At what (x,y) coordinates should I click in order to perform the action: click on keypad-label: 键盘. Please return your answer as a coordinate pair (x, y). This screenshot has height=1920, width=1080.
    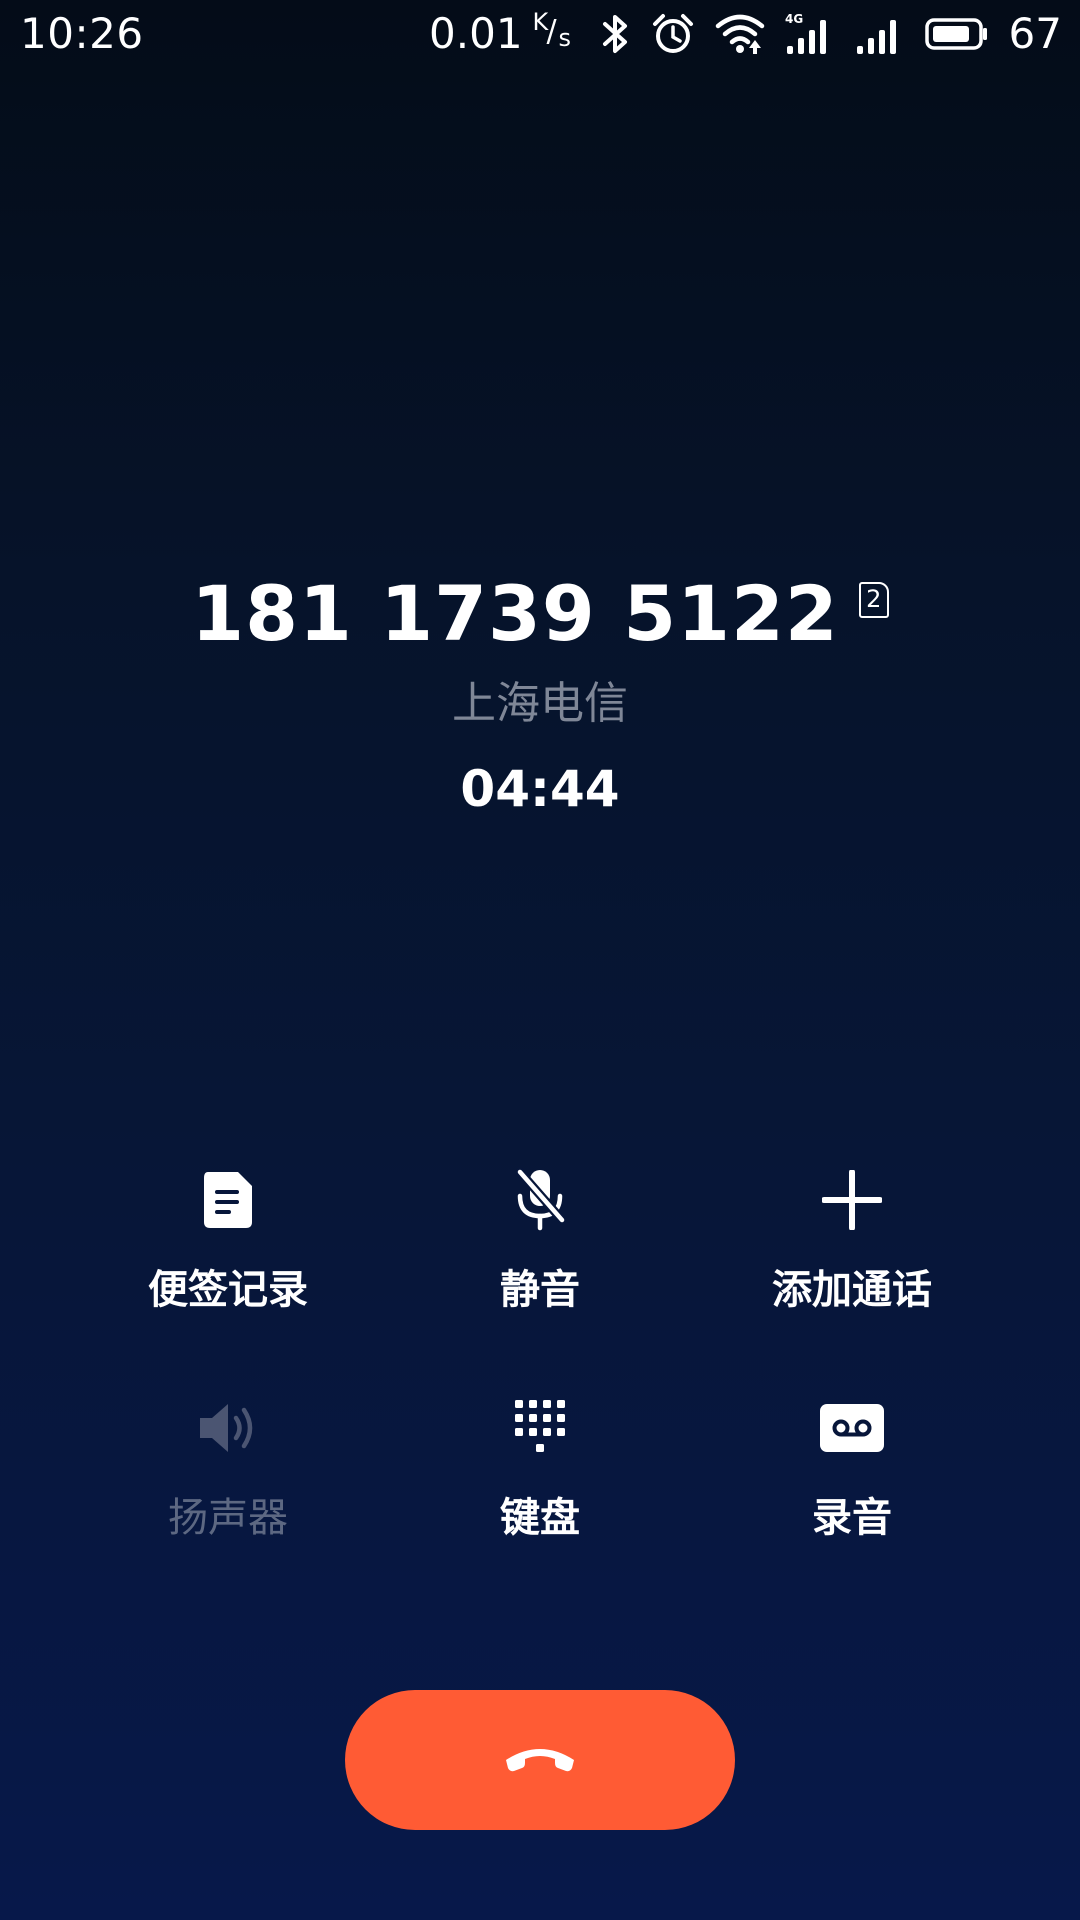
    Looking at the image, I should click on (540, 1518).